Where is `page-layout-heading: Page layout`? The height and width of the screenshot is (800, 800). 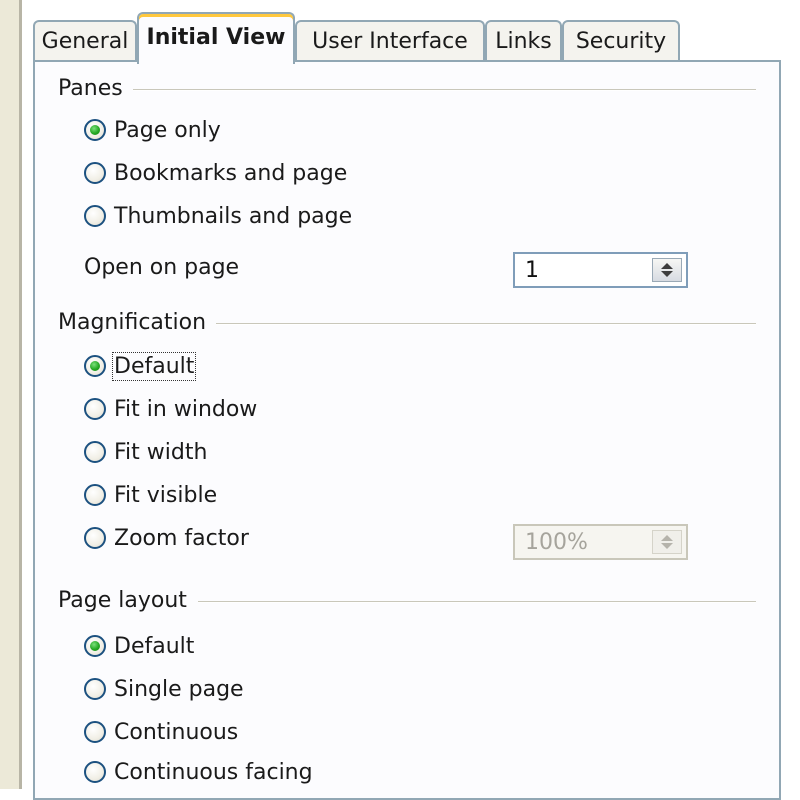
page-layout-heading: Page layout is located at coordinates (127, 600).